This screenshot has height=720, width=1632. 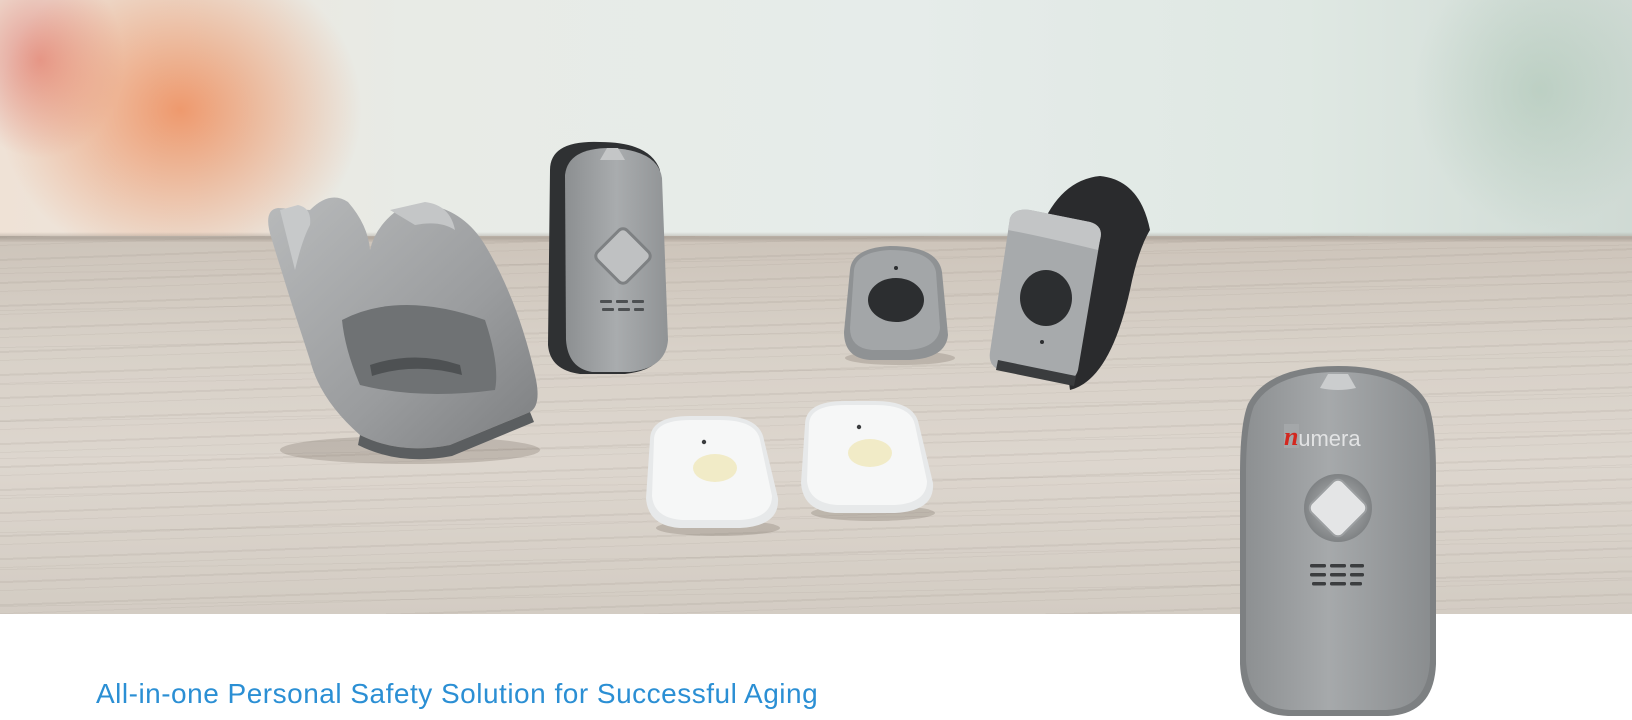 I want to click on numera-device: numera n, so click(x=1338, y=540).